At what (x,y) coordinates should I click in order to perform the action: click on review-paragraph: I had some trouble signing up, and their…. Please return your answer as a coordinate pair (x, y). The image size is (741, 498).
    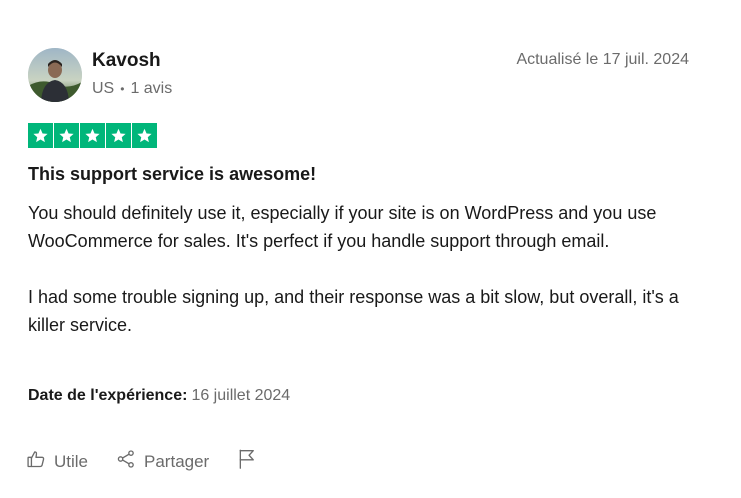
    Looking at the image, I should click on (353, 311).